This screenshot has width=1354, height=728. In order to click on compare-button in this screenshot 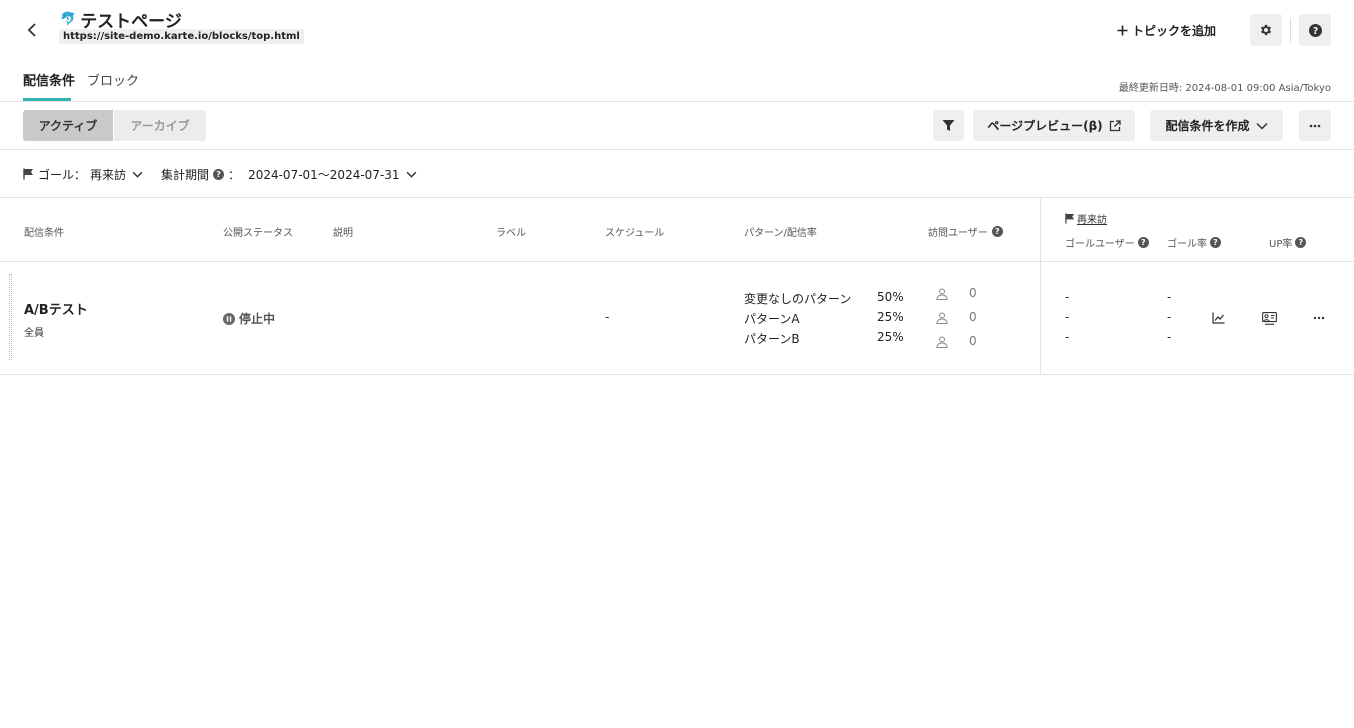, I will do `click(1269, 318)`.